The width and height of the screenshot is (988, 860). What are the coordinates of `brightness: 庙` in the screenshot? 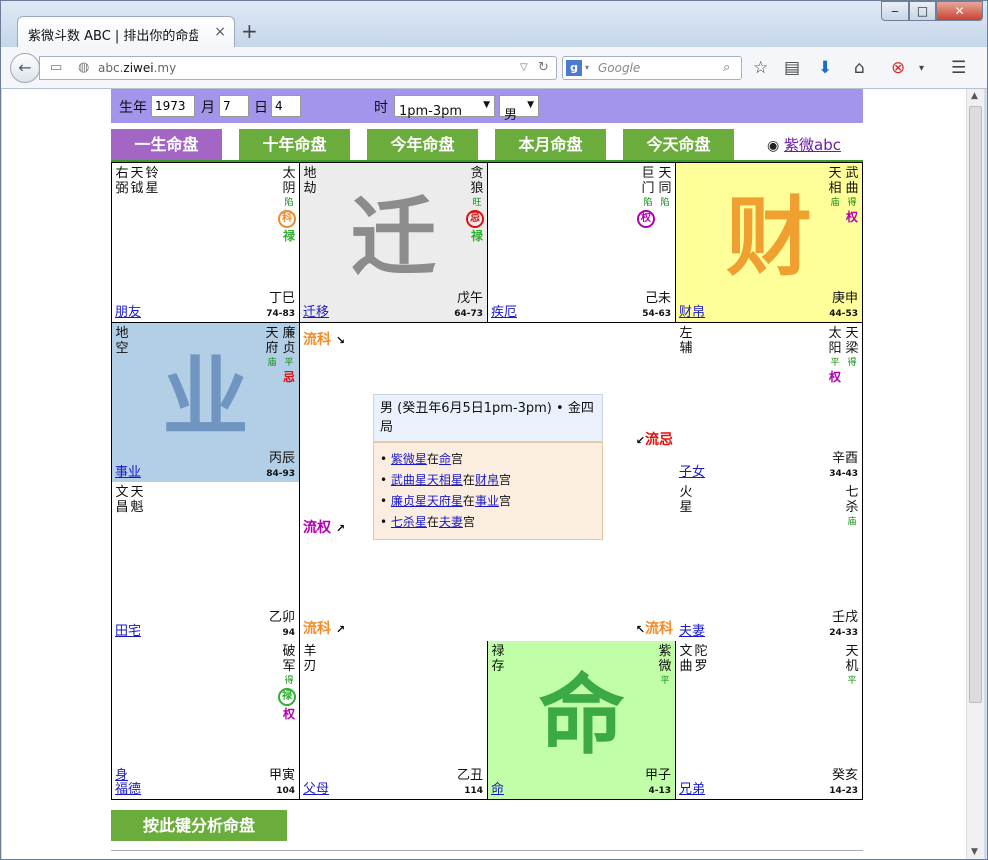 It's located at (835, 203).